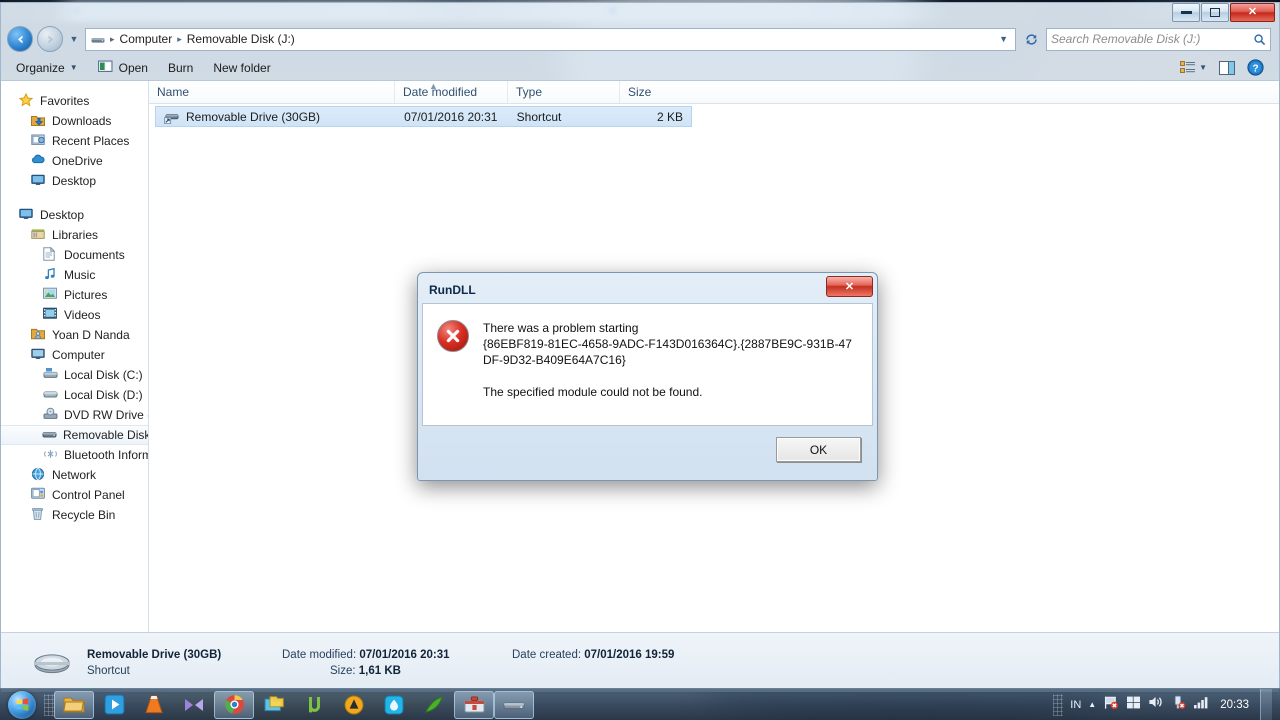  I want to click on history-dropdown-button: ▼, so click(74, 39).